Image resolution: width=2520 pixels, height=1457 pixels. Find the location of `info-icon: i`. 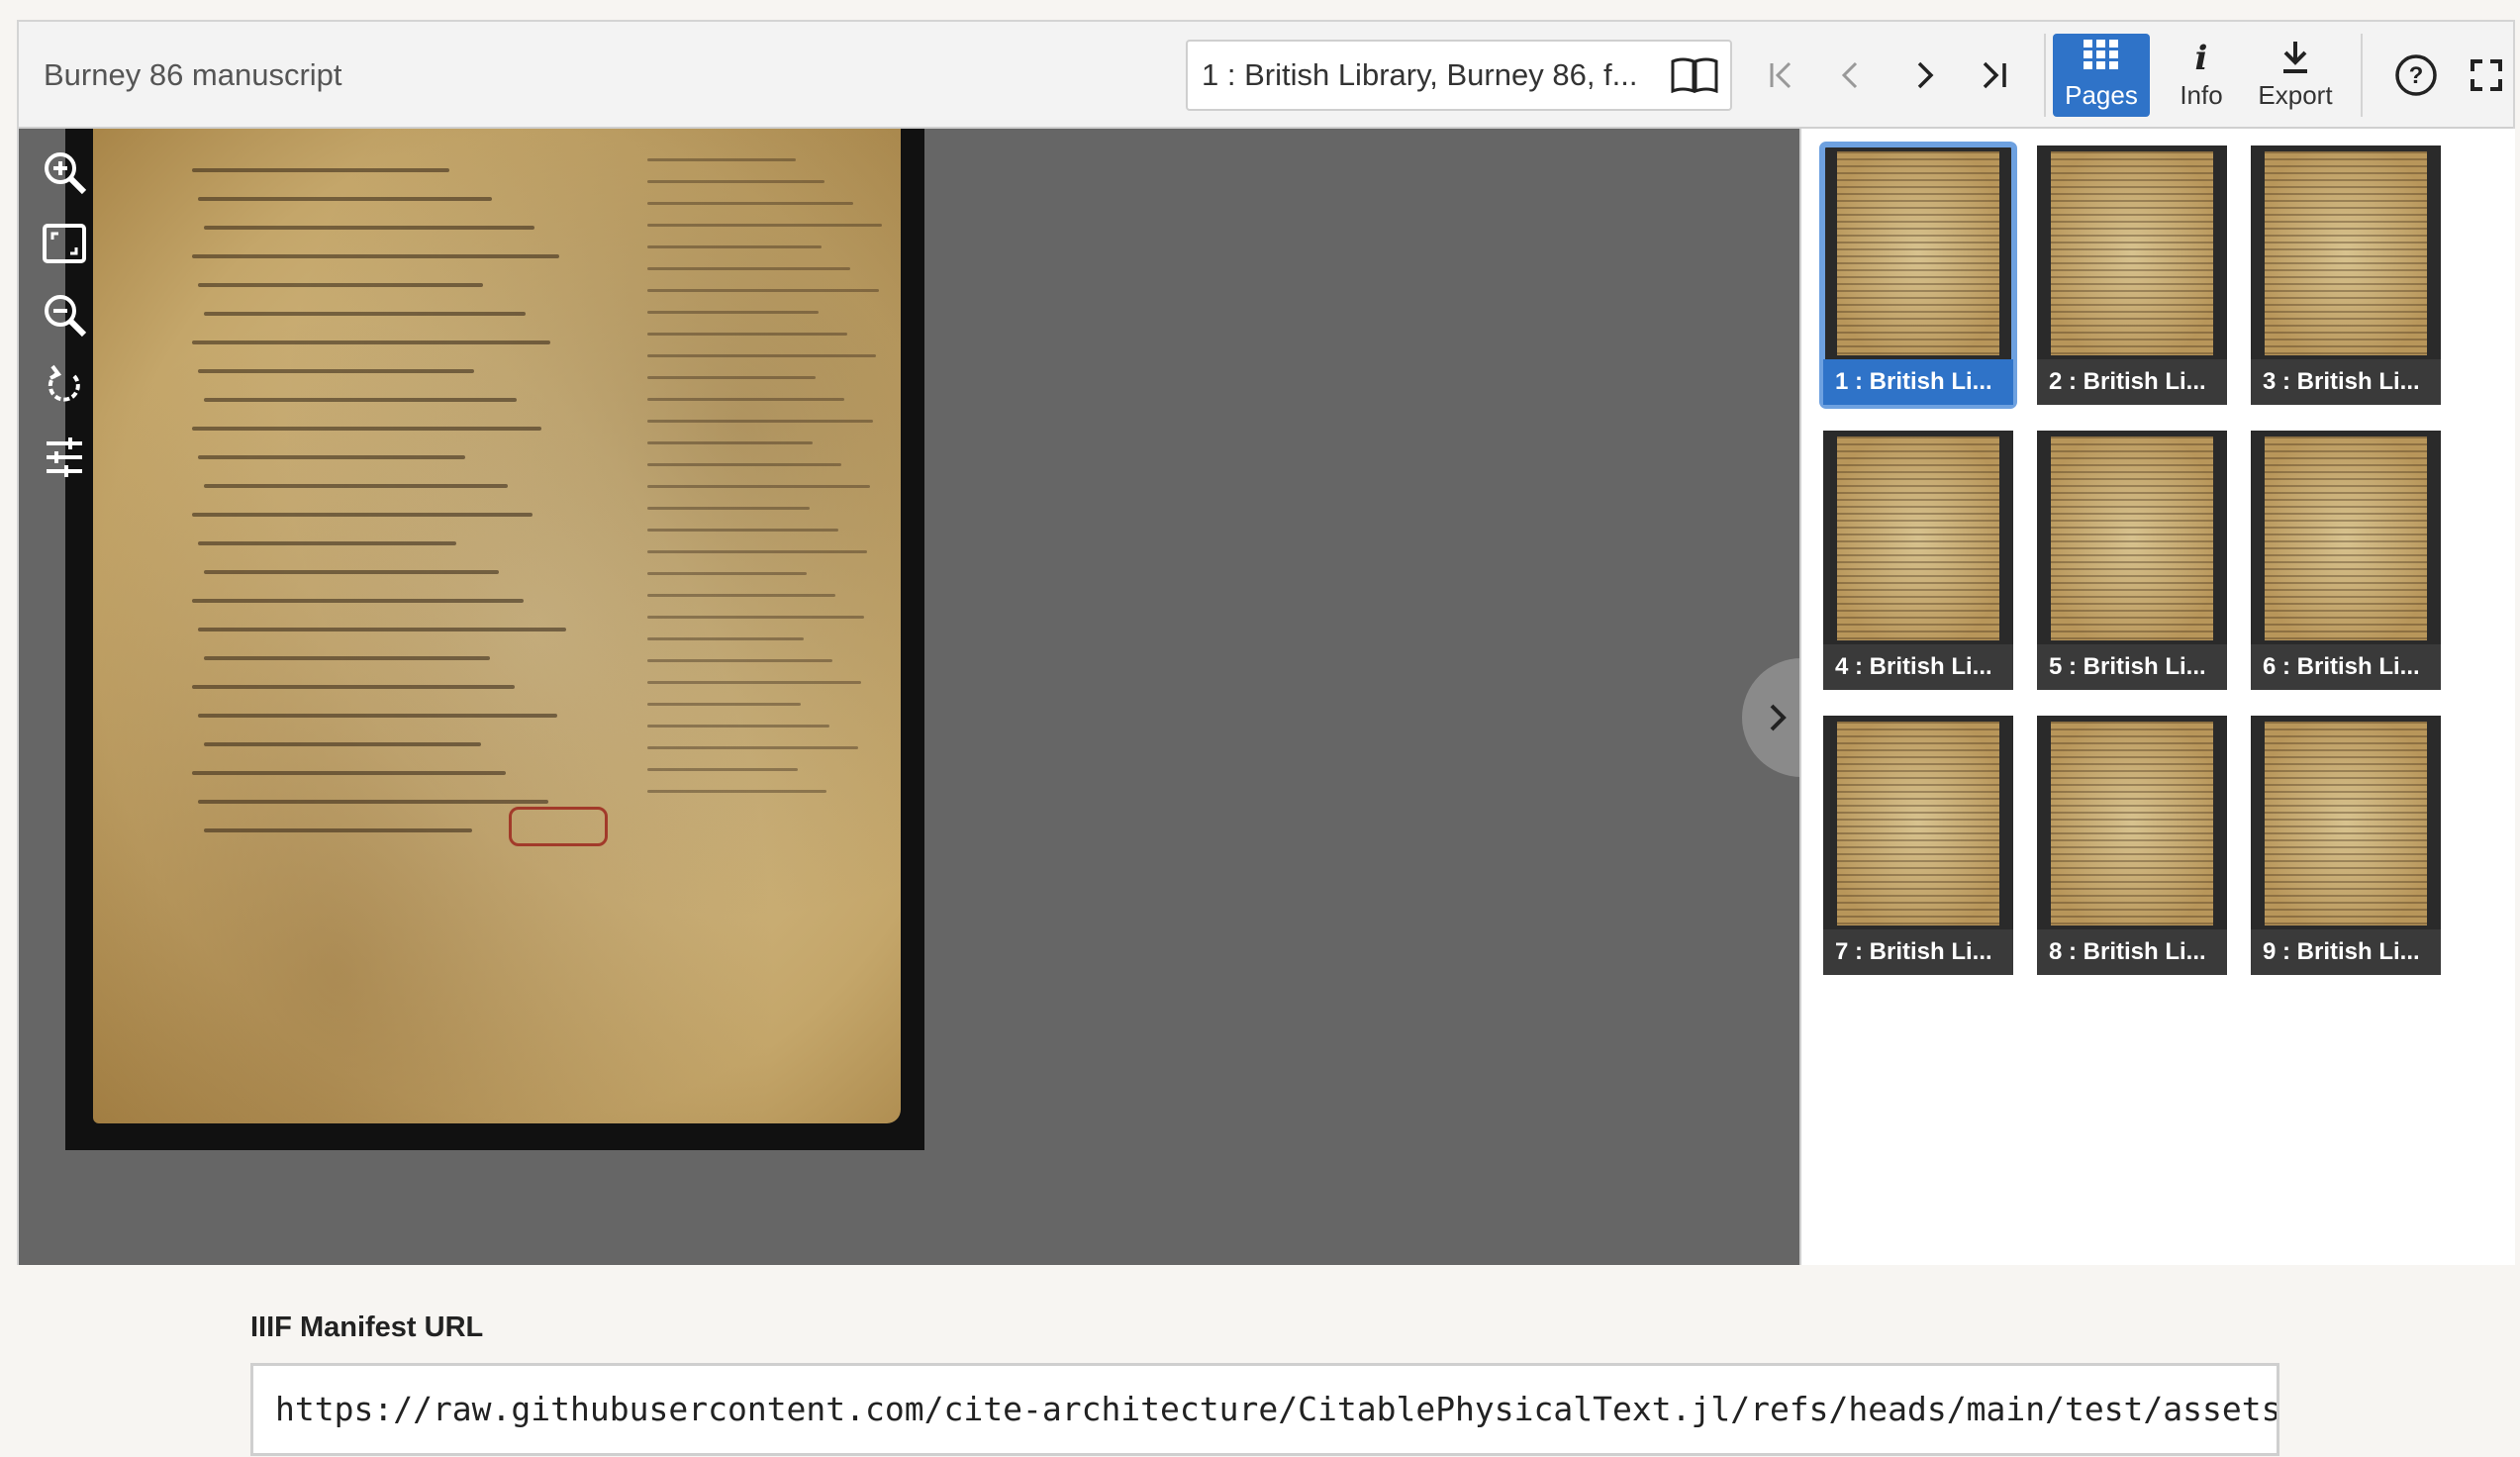

info-icon: i is located at coordinates (2201, 58).